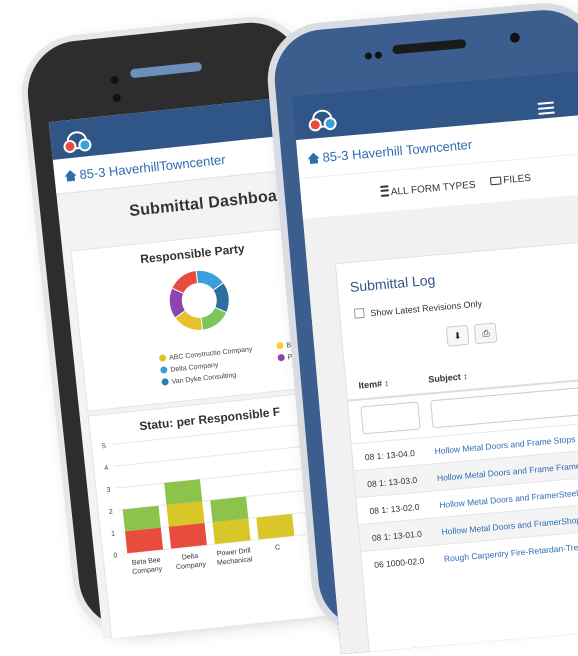  I want to click on item-filter-input, so click(390, 418).